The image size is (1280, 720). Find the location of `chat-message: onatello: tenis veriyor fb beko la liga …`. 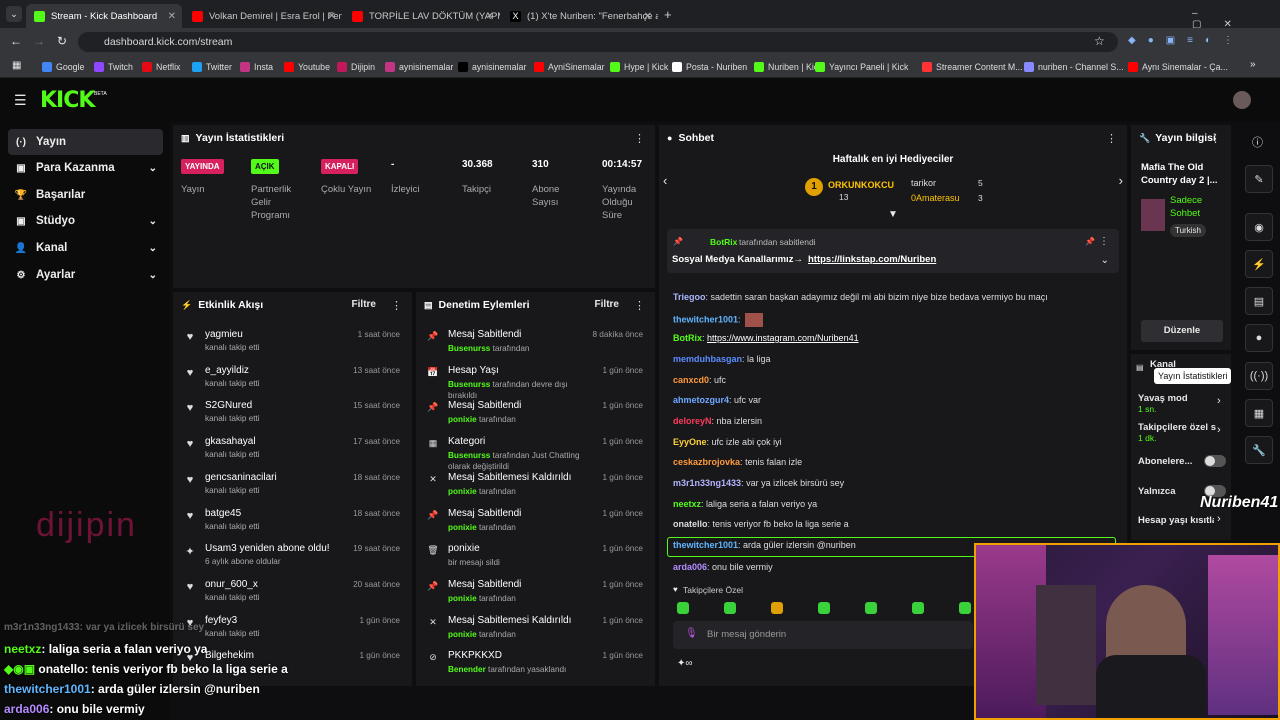

chat-message: onatello: tenis veriyor fb beko la liga … is located at coordinates (761, 524).